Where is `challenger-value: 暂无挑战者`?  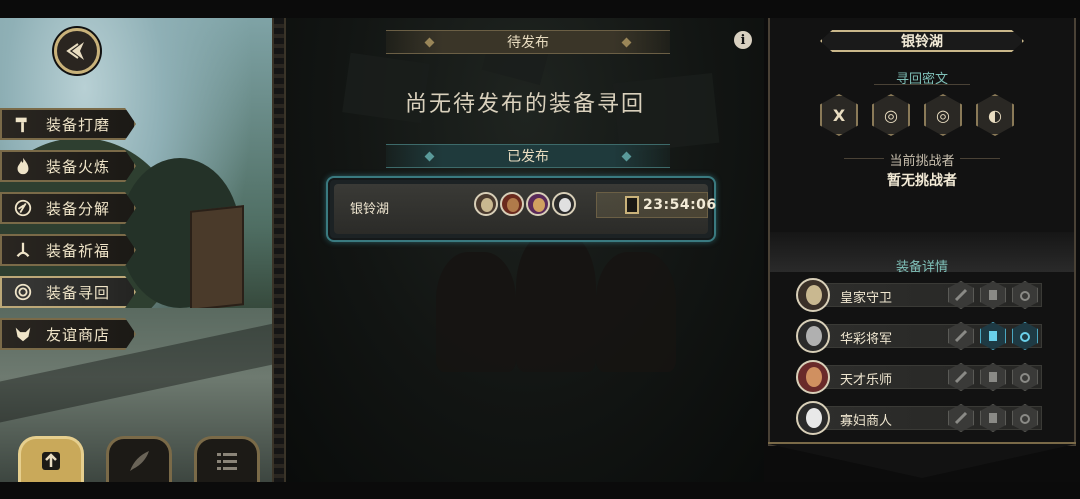 challenger-value: 暂无挑战者 is located at coordinates (922, 181).